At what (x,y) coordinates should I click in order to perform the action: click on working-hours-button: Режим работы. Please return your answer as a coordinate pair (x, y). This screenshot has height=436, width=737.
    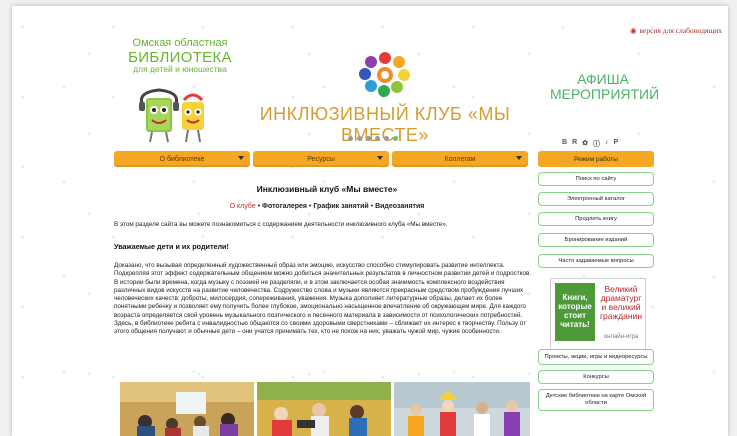
    Looking at the image, I should click on (596, 159).